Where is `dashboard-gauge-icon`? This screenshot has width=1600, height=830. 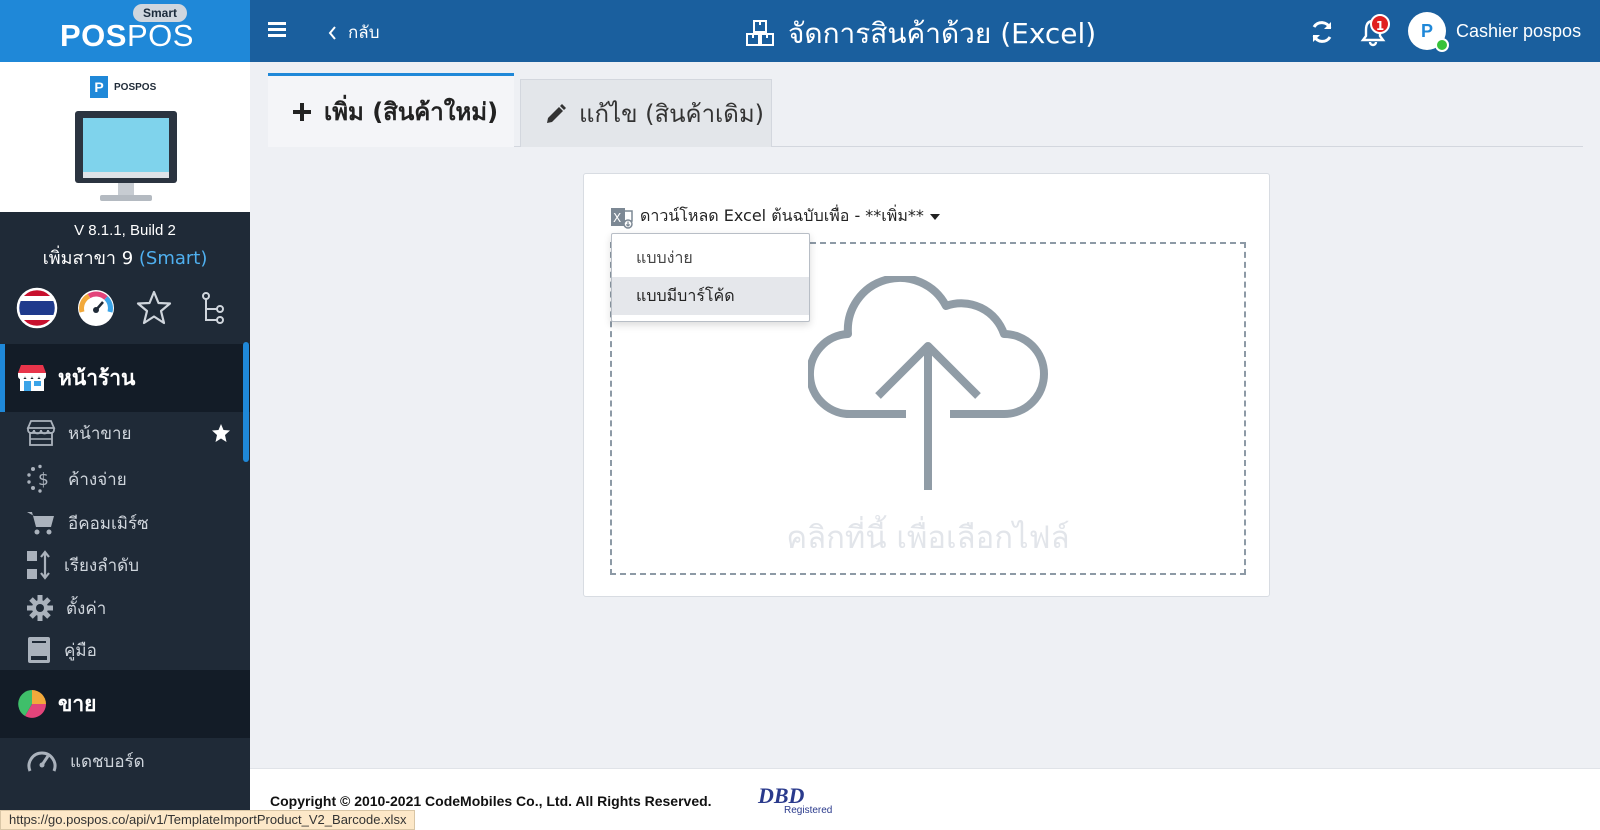 dashboard-gauge-icon is located at coordinates (42, 761).